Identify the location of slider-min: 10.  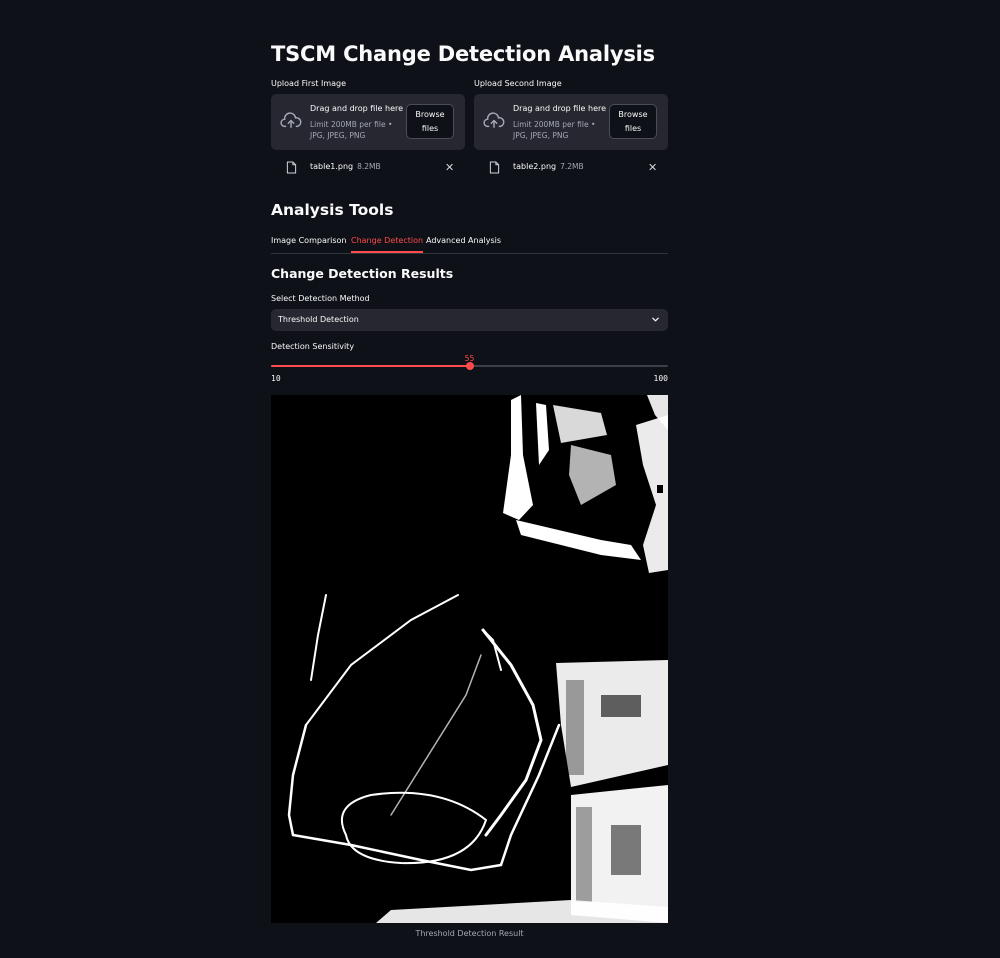
(276, 378).